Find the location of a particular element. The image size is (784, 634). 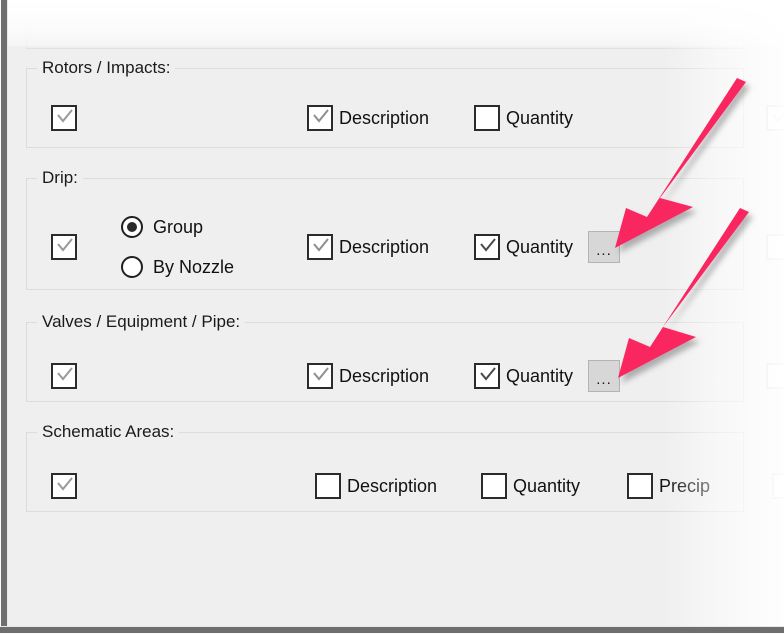

group-schematic-areas: Schematic Areas: is located at coordinates (385, 467).